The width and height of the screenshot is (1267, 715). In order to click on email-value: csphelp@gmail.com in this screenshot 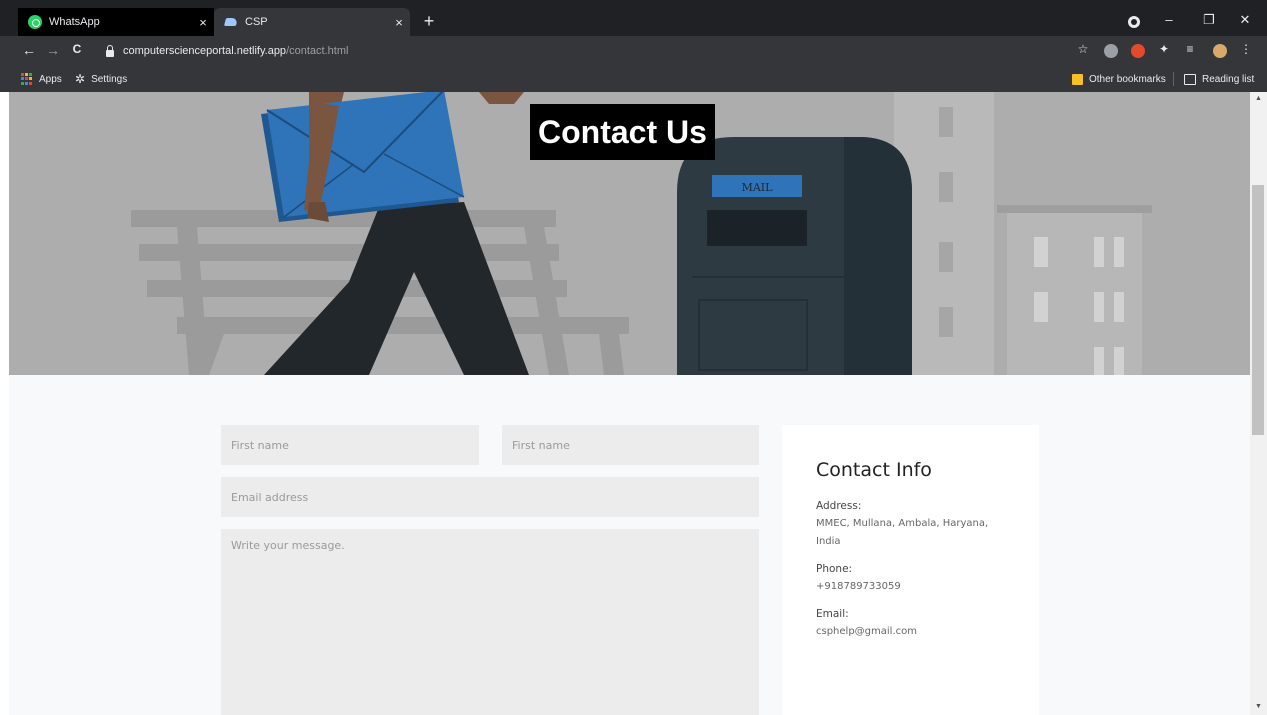, I will do `click(866, 631)`.